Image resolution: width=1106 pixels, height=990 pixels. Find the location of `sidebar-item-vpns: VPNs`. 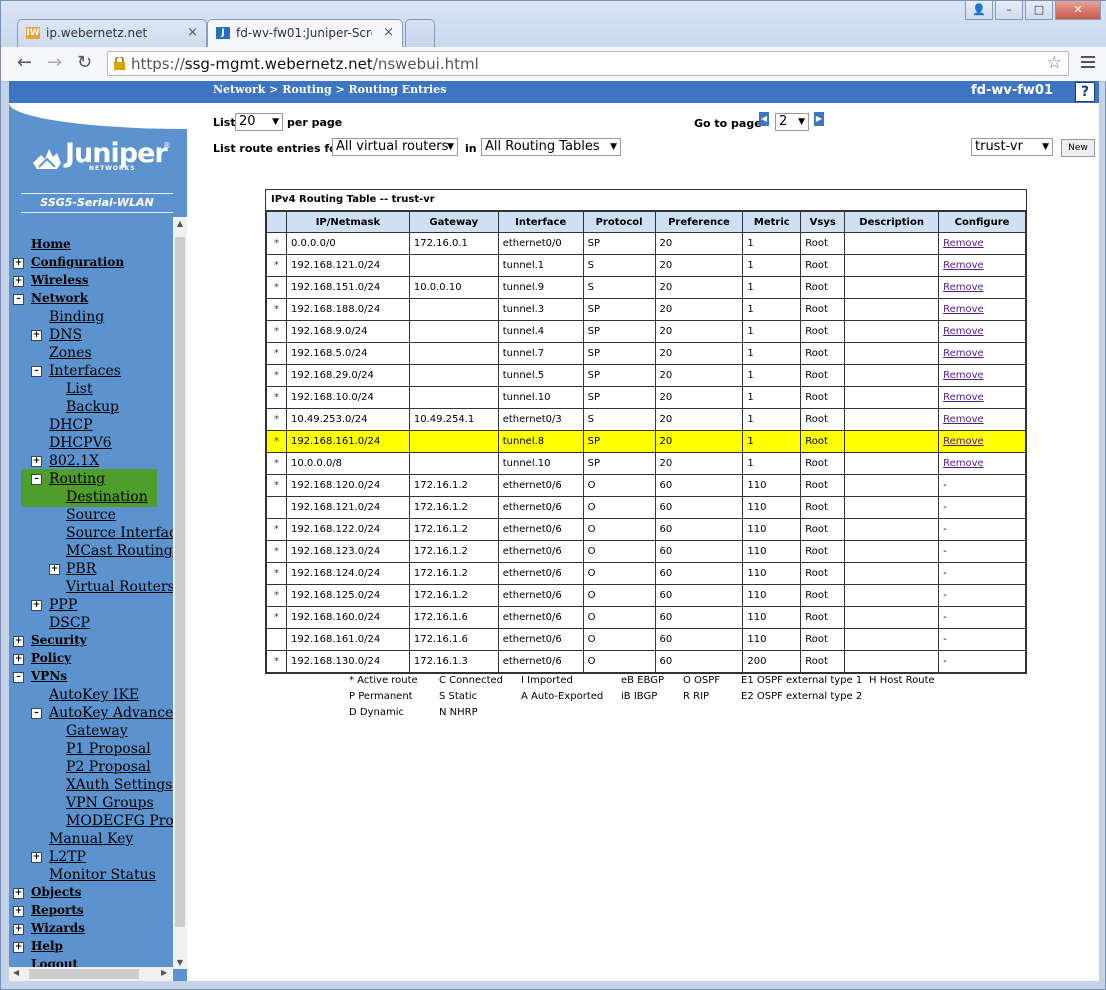

sidebar-item-vpns: VPNs is located at coordinates (49, 676).